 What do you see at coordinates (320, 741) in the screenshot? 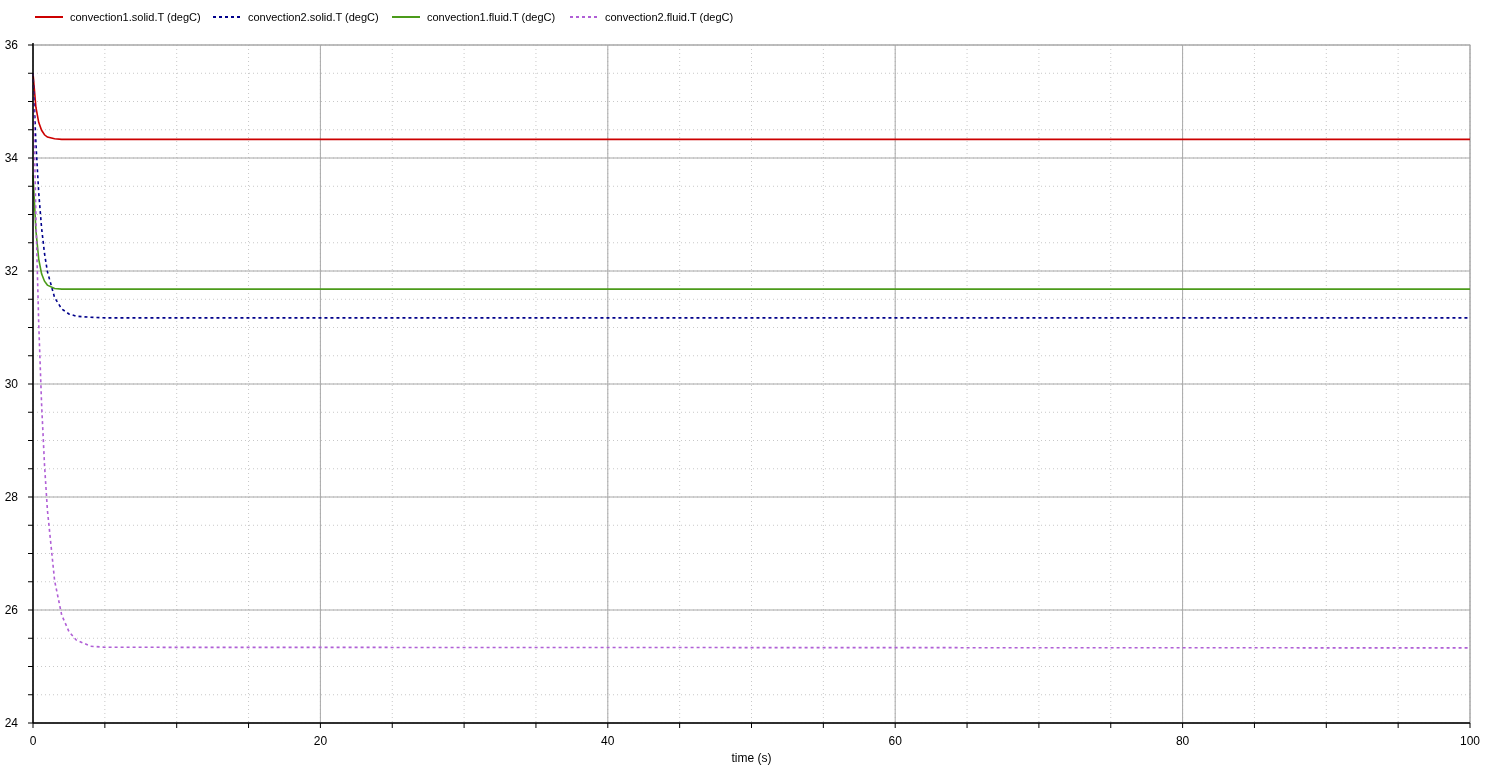
I see `axis-tick-label: 20` at bounding box center [320, 741].